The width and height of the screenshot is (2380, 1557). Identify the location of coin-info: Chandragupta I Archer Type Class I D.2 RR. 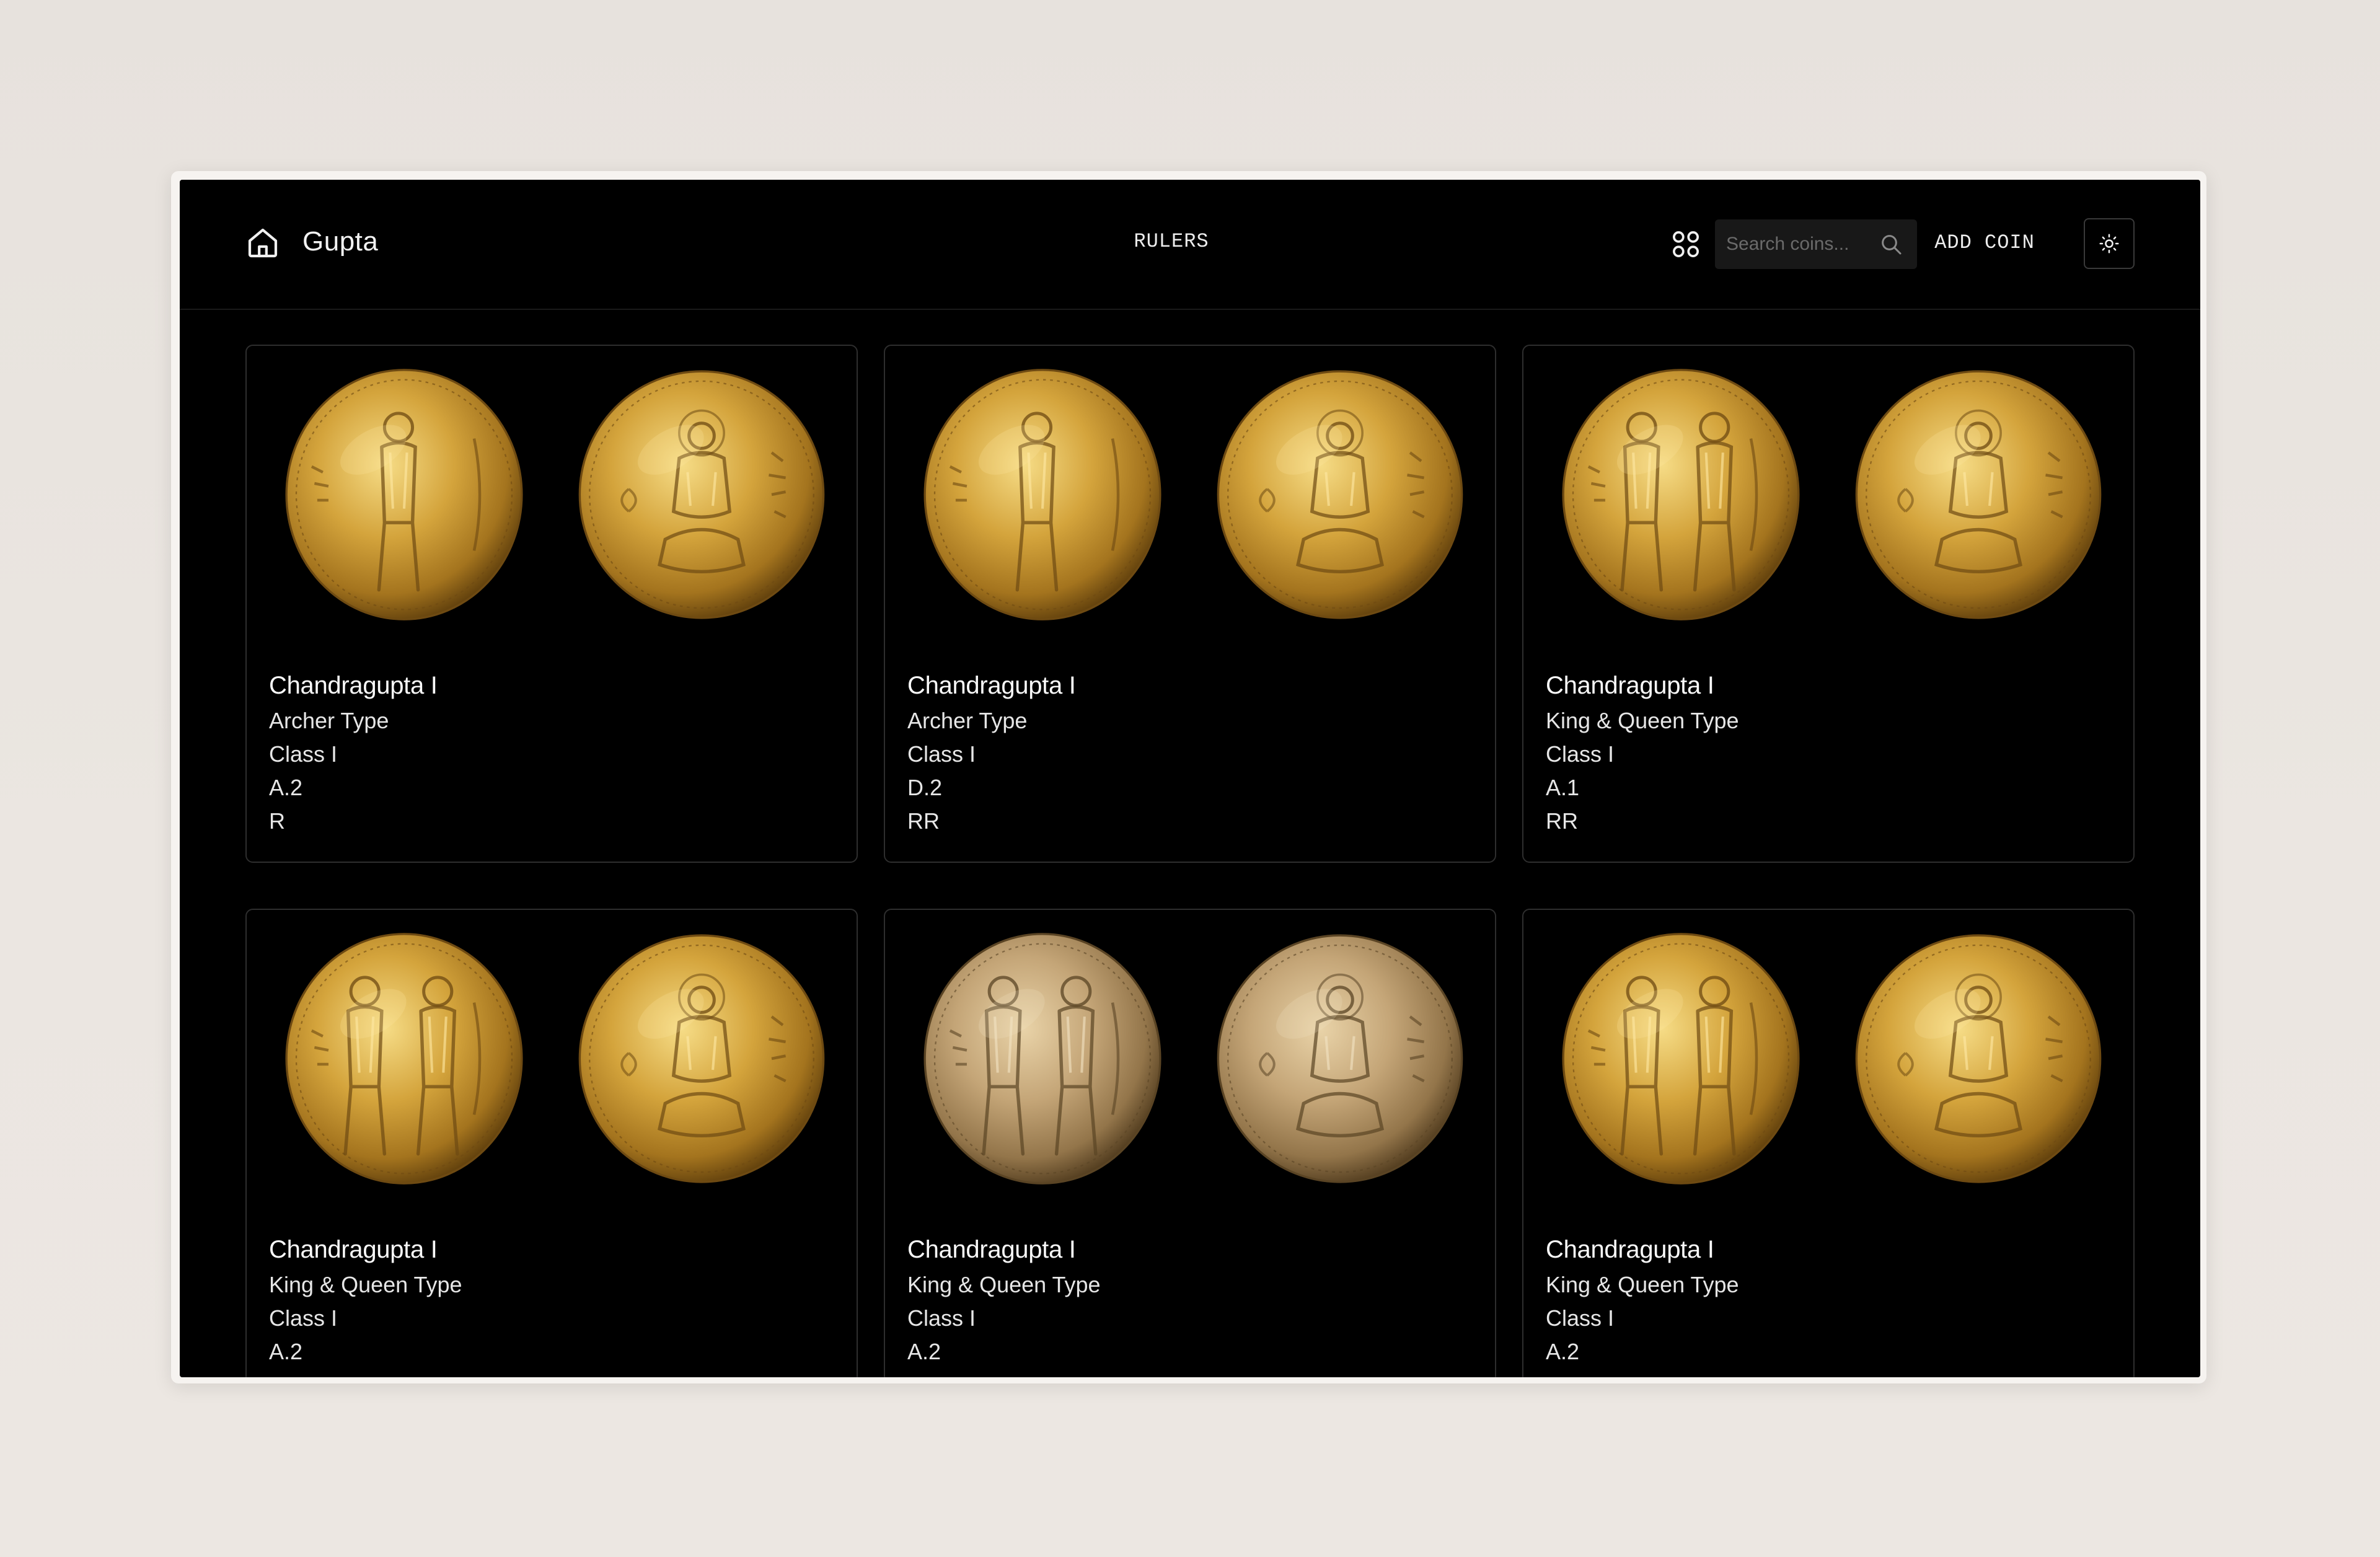
(991, 753).